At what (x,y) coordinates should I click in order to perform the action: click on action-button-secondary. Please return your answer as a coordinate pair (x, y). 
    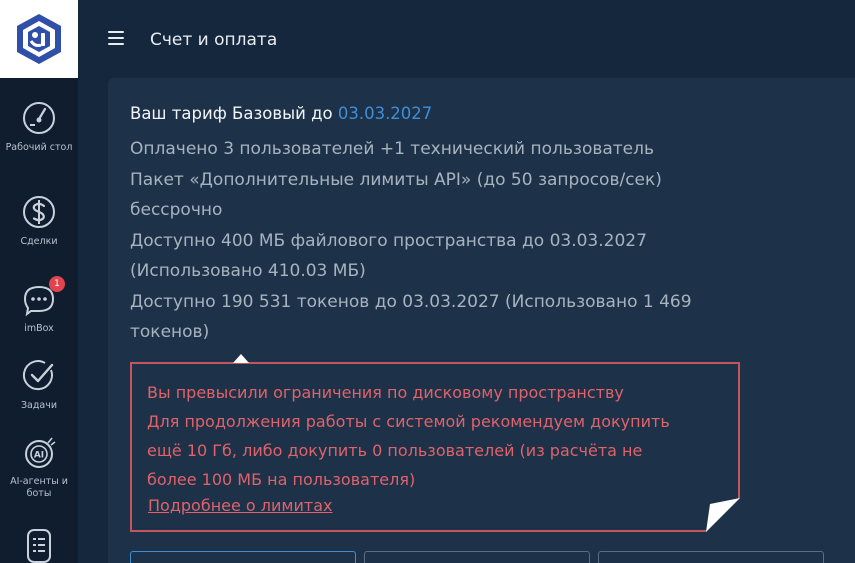
    Looking at the image, I should click on (477, 557).